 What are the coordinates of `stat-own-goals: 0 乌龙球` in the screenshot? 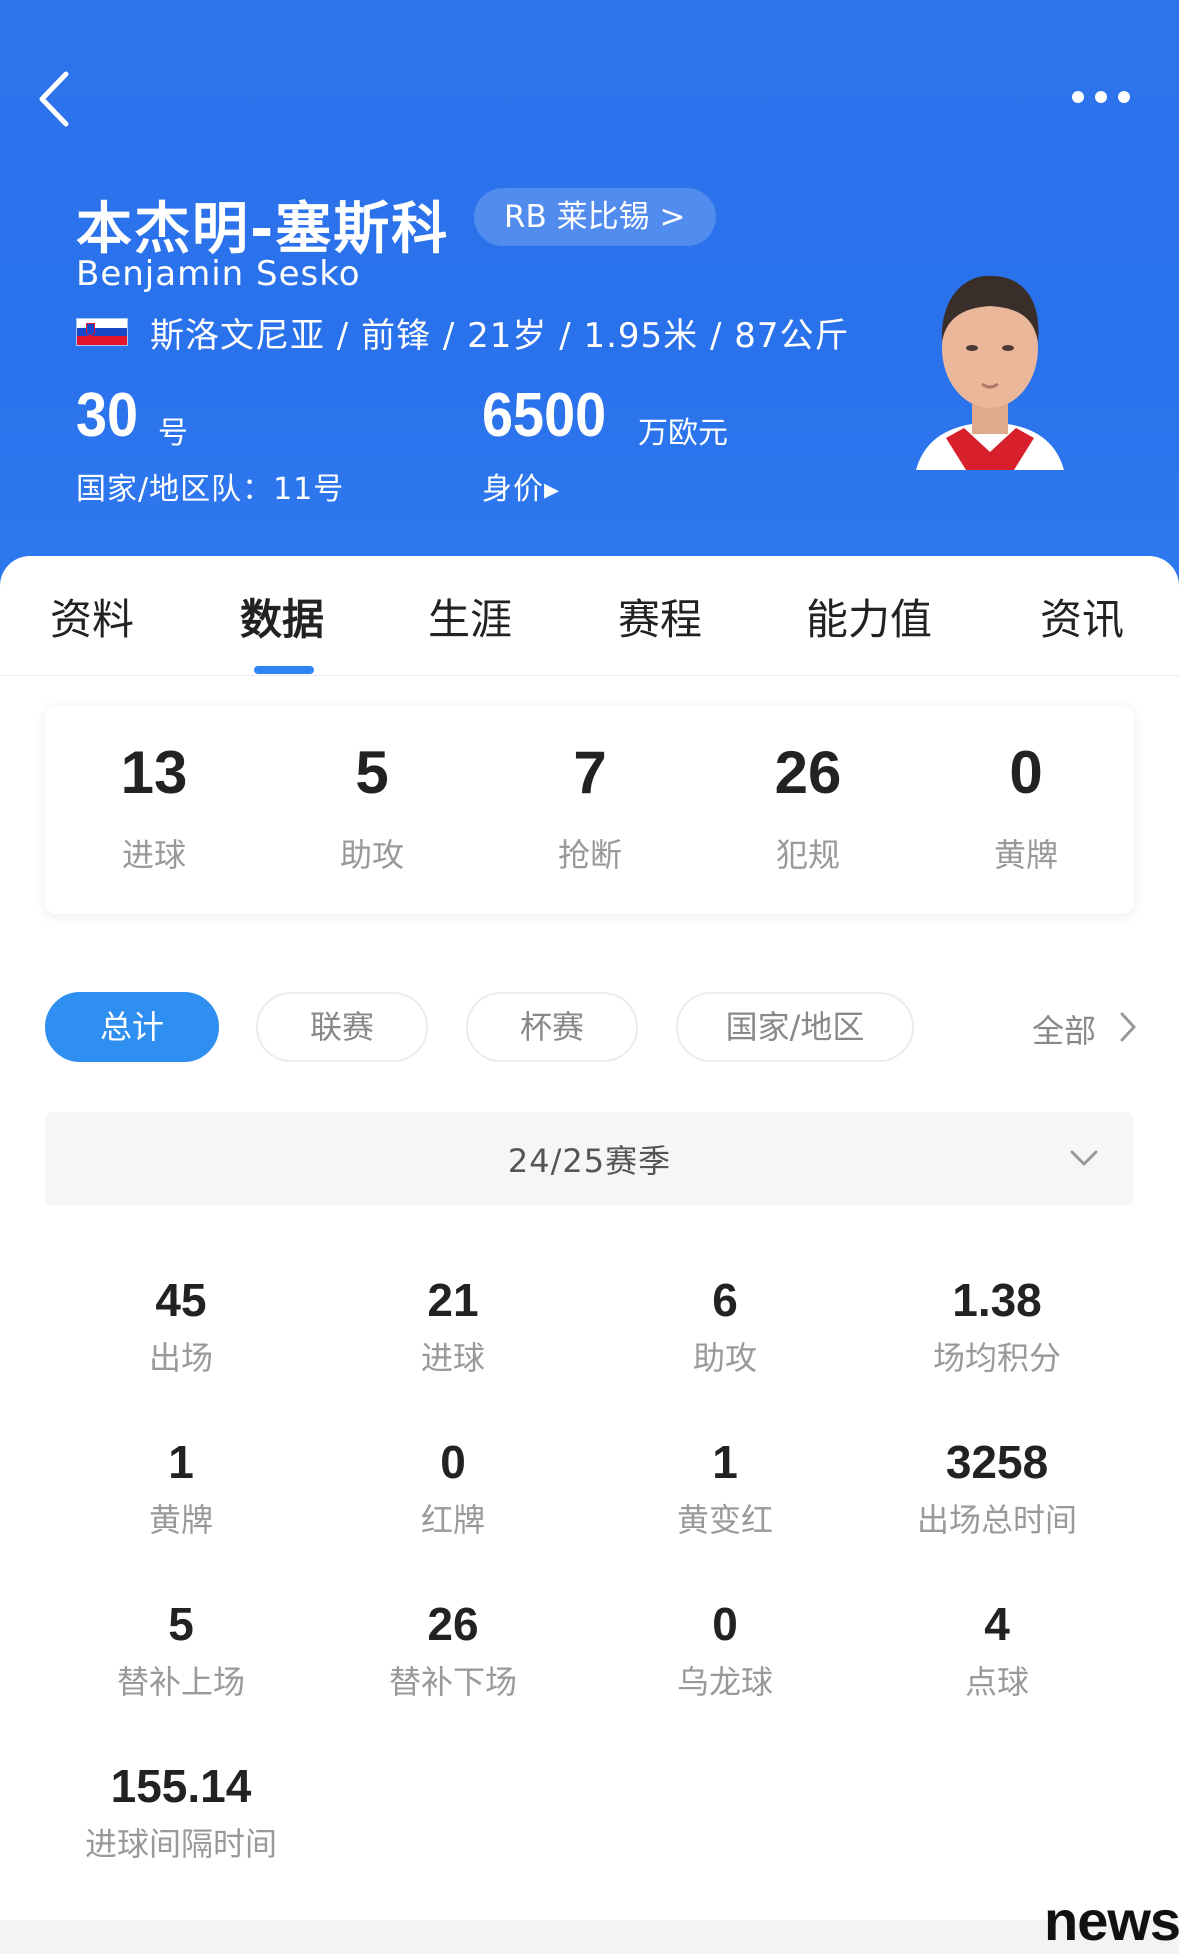 It's located at (725, 1649).